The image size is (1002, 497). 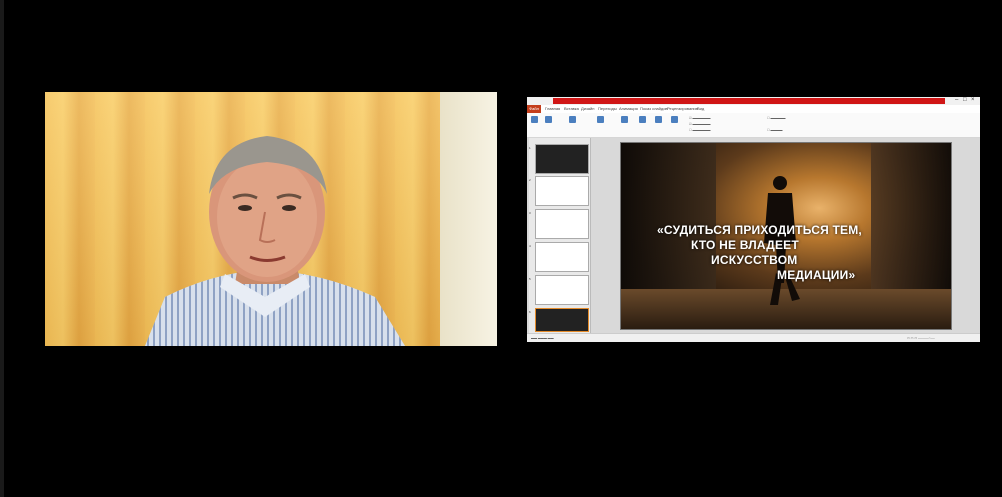 What do you see at coordinates (775, 130) in the screenshot?
I see `ribbon-checkbox: ☐ ▬▬▬▬` at bounding box center [775, 130].